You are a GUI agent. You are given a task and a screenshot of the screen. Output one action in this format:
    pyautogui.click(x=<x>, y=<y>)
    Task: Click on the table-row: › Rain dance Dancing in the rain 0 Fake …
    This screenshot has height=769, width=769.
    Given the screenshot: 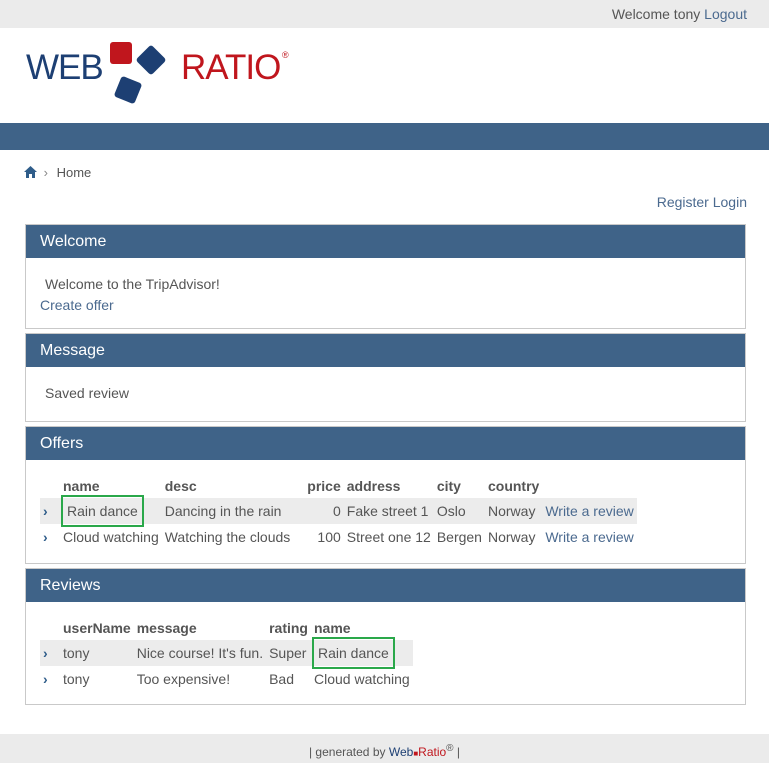 What is the action you would take?
    pyautogui.click(x=338, y=511)
    